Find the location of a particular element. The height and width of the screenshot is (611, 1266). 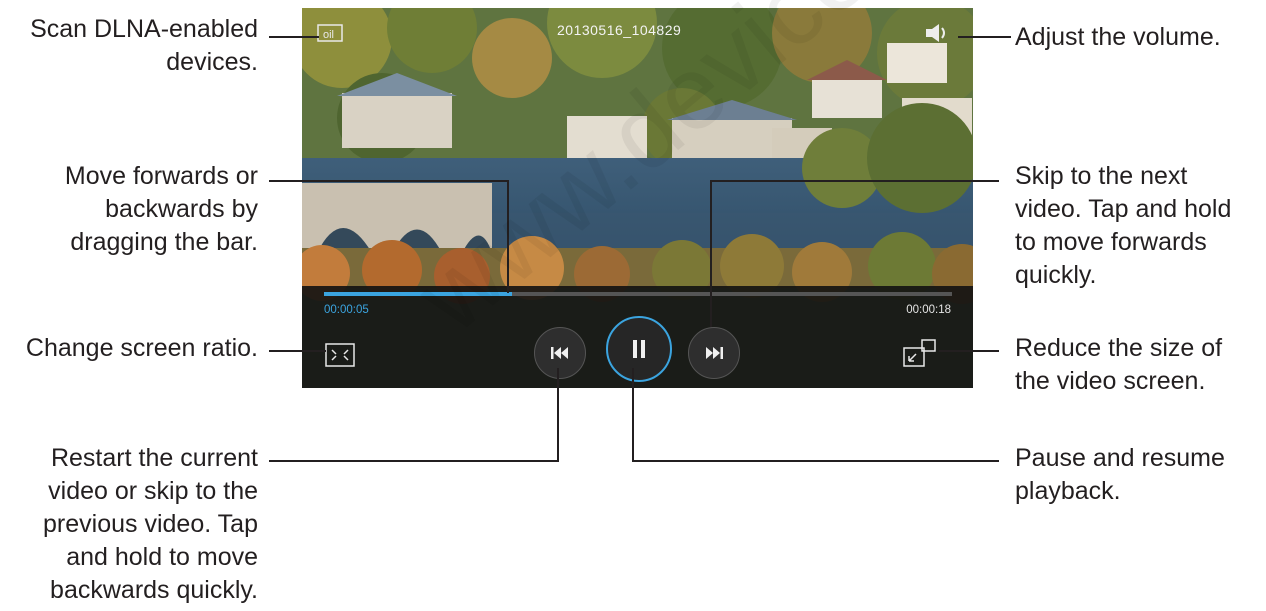

progress-fill is located at coordinates (418, 294).